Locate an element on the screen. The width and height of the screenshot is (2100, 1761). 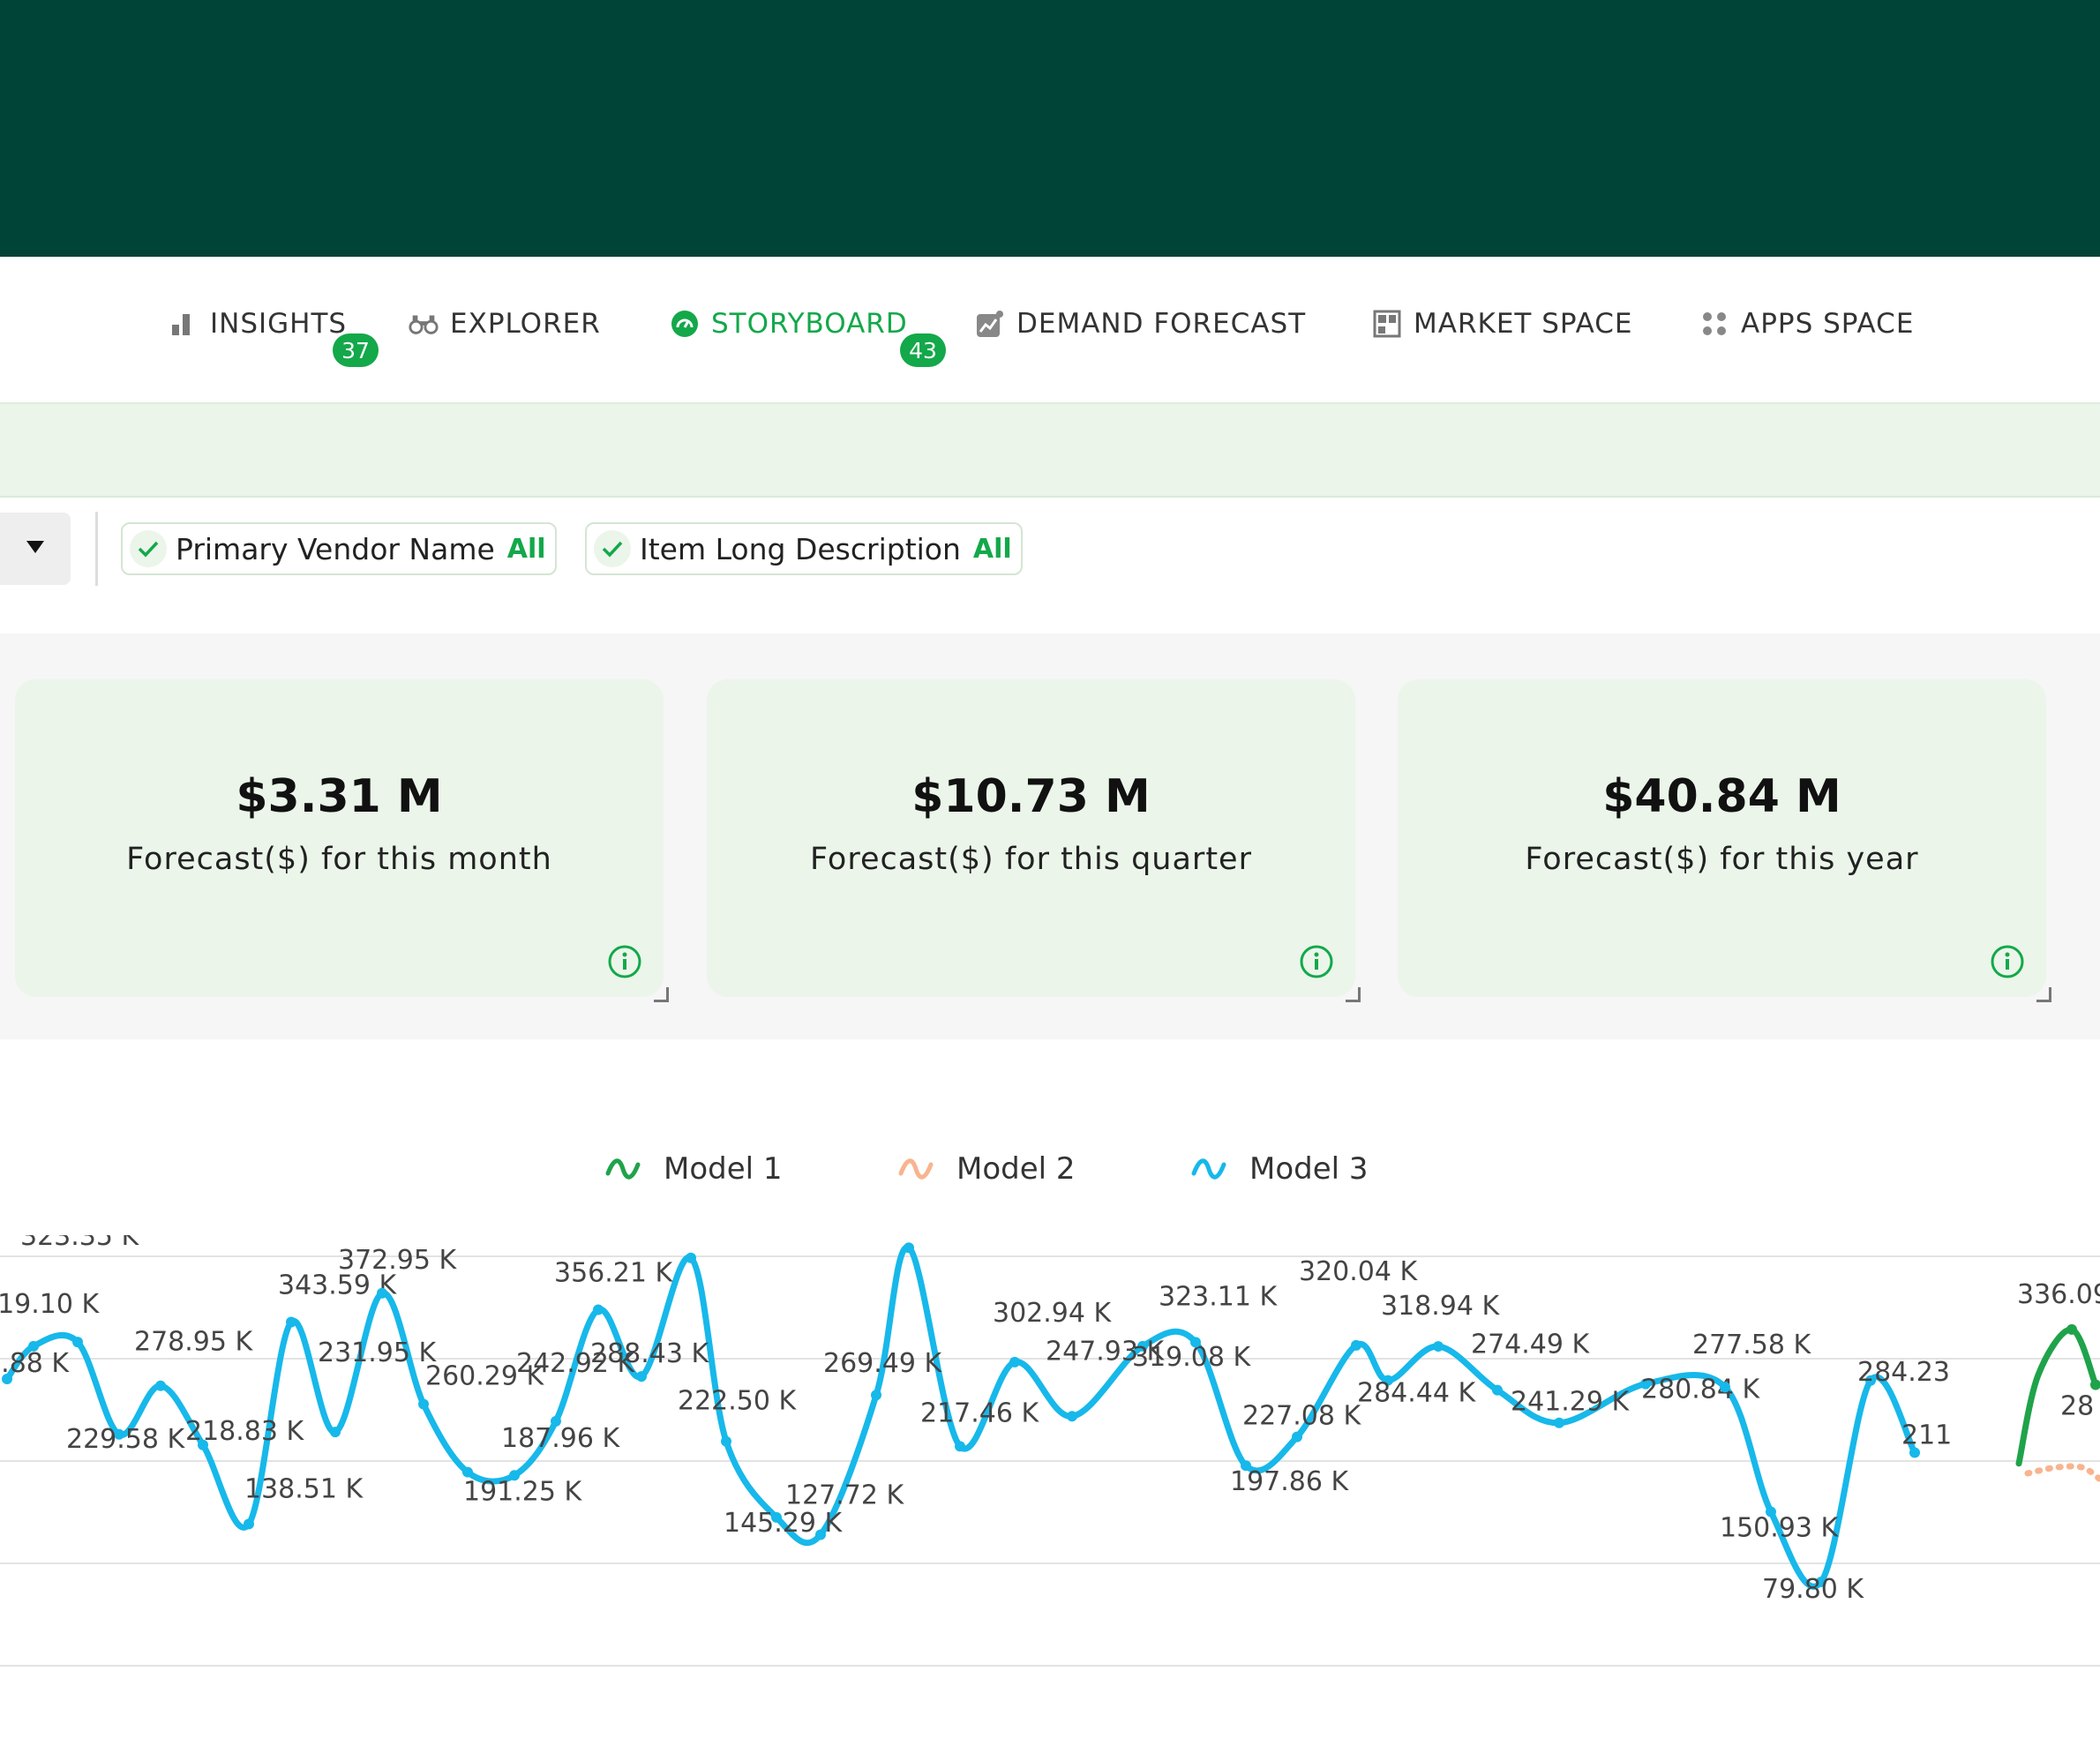
data-label: 284.44 K is located at coordinates (1417, 1393).